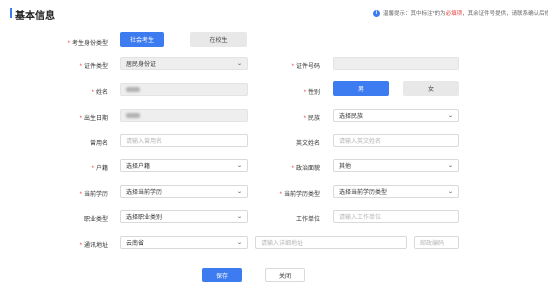 The height and width of the screenshot is (297, 548). I want to click on id-number-field, so click(396, 63).